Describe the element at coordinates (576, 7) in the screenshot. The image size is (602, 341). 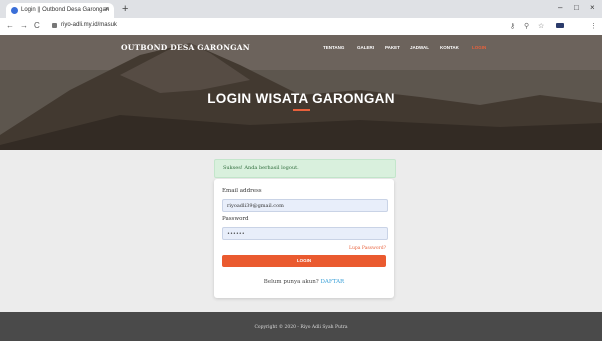
I see `maximize-icon: □` at that location.